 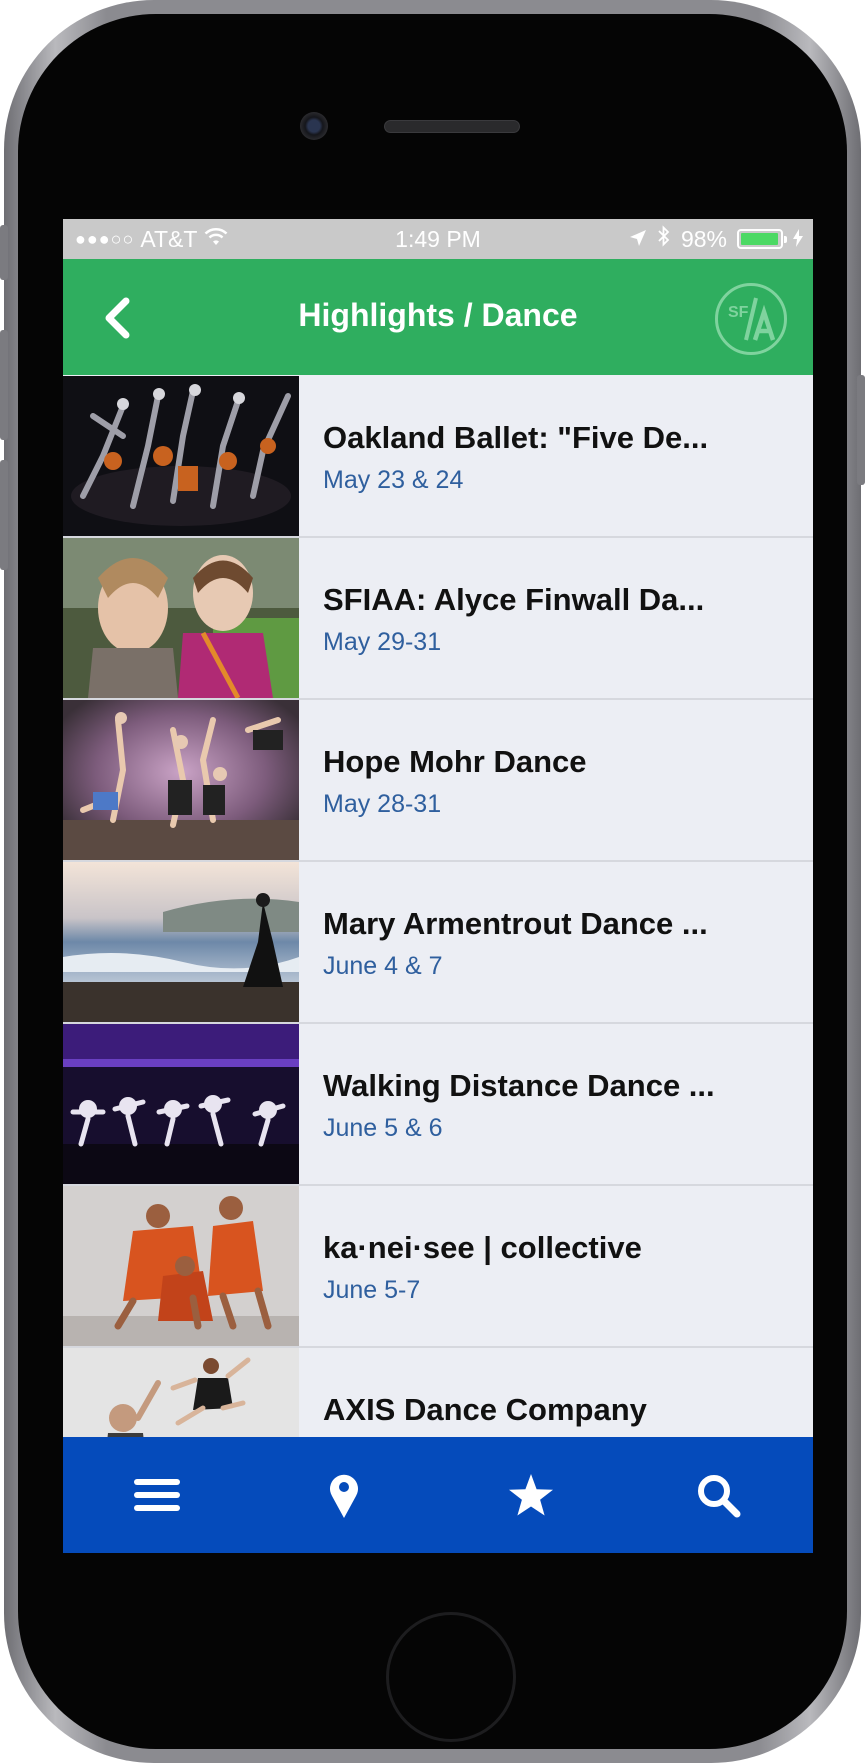 I want to click on status-bar: ●●●○○ AT&T 1:49 PM 98%, so click(x=438, y=239).